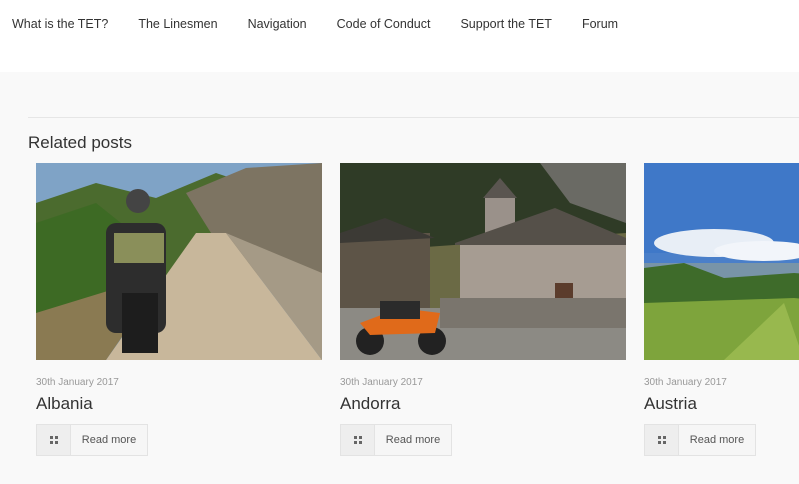 Image resolution: width=799 pixels, height=484 pixels. What do you see at coordinates (60, 24) in the screenshot?
I see `nav-item-what-is-tet: What is the TET?` at bounding box center [60, 24].